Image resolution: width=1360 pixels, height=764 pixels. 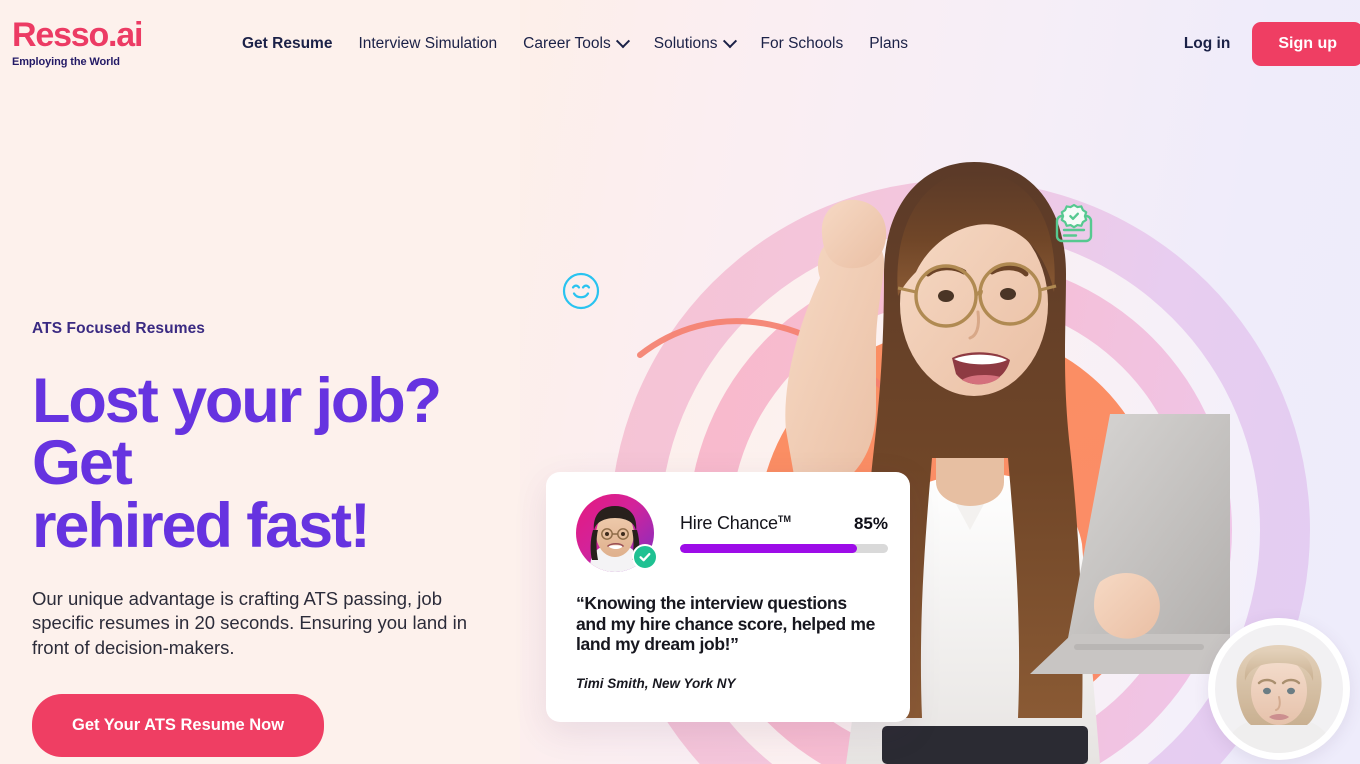 I want to click on hire-chance-value: 85%, so click(x=870, y=523).